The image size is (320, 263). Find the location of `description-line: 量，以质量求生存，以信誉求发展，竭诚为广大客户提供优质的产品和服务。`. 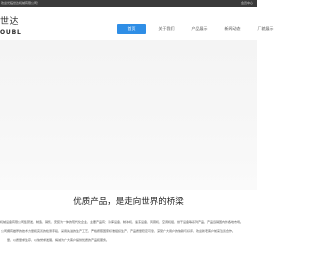

description-line: 量，以质量求生存，以信誉求发展，竭诚为广大客户提供优质的产品和服务。 is located at coordinates (58, 240).